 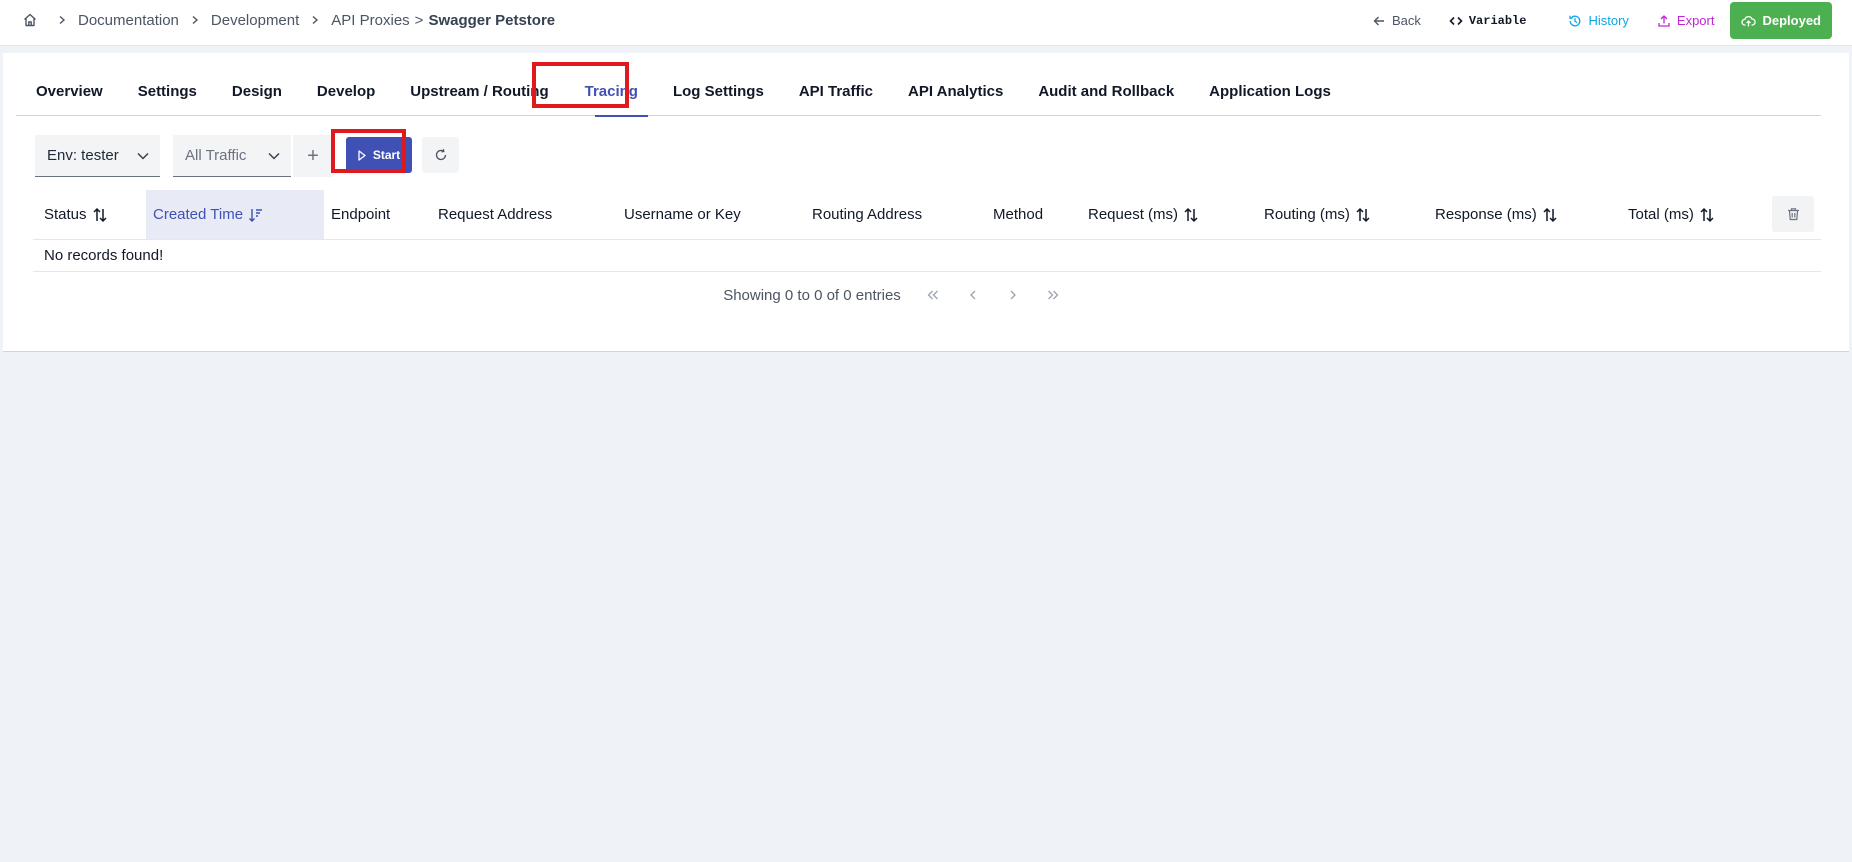 What do you see at coordinates (955, 91) in the screenshot?
I see `tab-api-analytics: API Analytics` at bounding box center [955, 91].